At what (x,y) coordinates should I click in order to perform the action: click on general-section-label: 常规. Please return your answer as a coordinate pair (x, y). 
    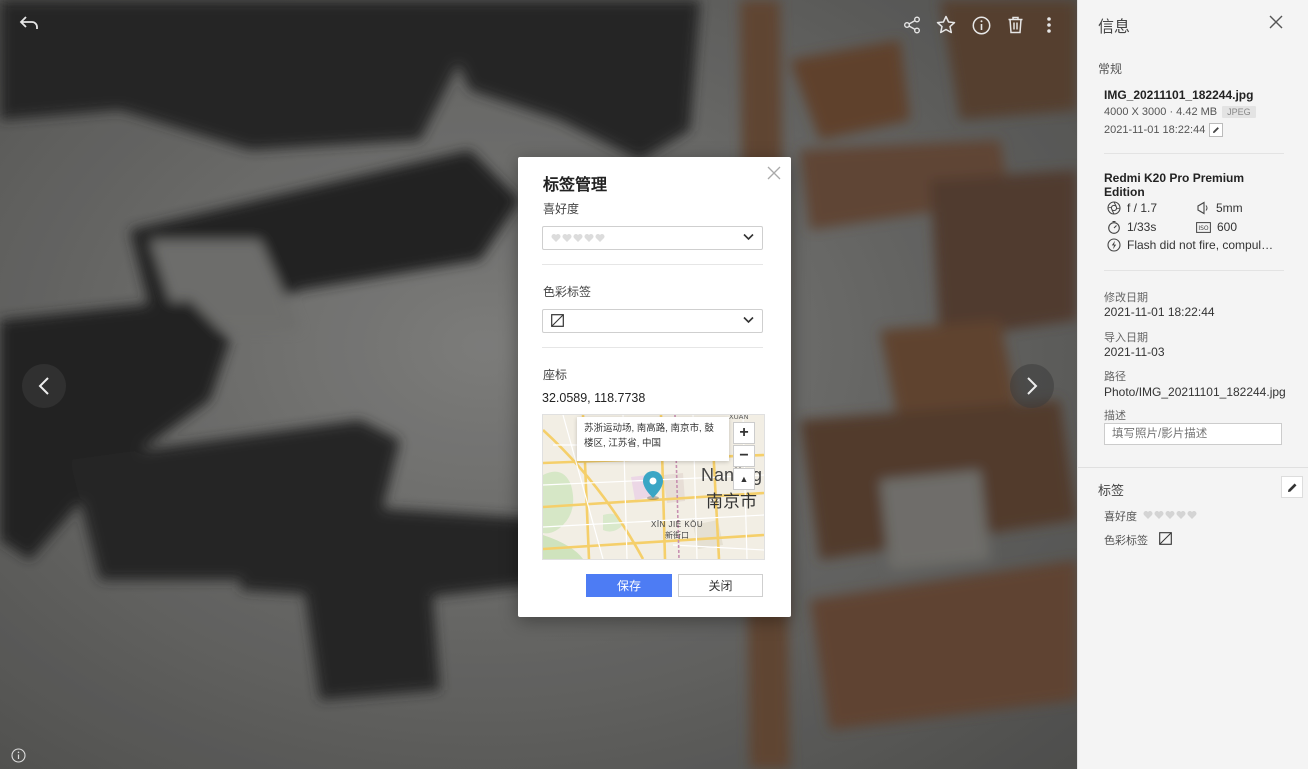
    Looking at the image, I should click on (1110, 69).